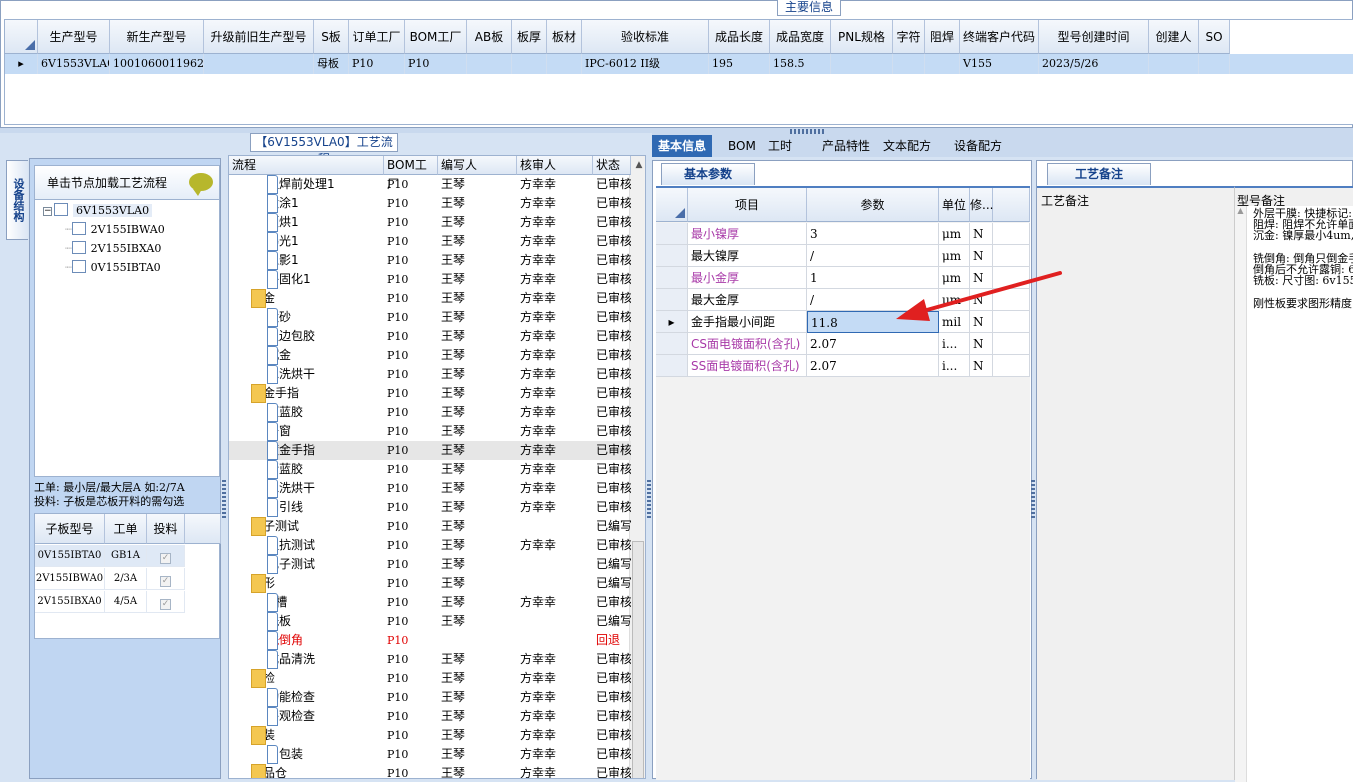 The width and height of the screenshot is (1353, 782). Describe the element at coordinates (70, 579) in the screenshot. I see `sub-board-model: 2V155IBWA0` at that location.